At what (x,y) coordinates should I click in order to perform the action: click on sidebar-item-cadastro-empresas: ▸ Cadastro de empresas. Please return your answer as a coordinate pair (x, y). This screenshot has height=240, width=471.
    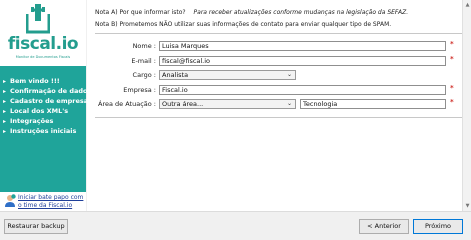
    Looking at the image, I should click on (47, 101).